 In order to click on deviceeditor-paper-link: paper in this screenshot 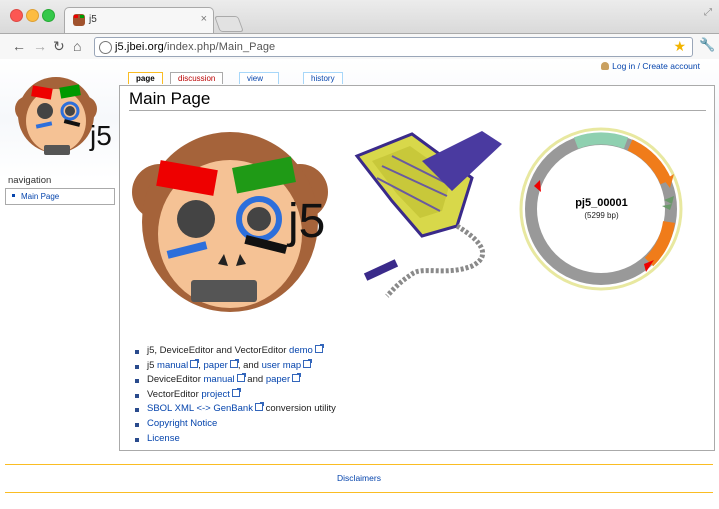, I will do `click(278, 379)`.